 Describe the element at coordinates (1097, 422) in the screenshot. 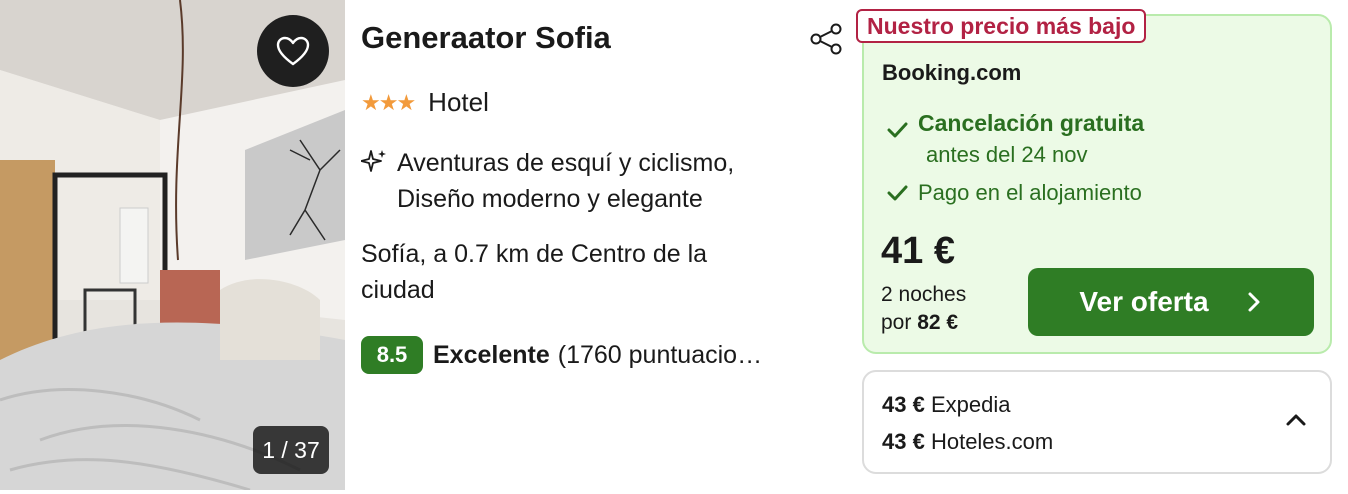

I see `other-offers: 43 € Expedia 43 € Hoteles.com` at that location.